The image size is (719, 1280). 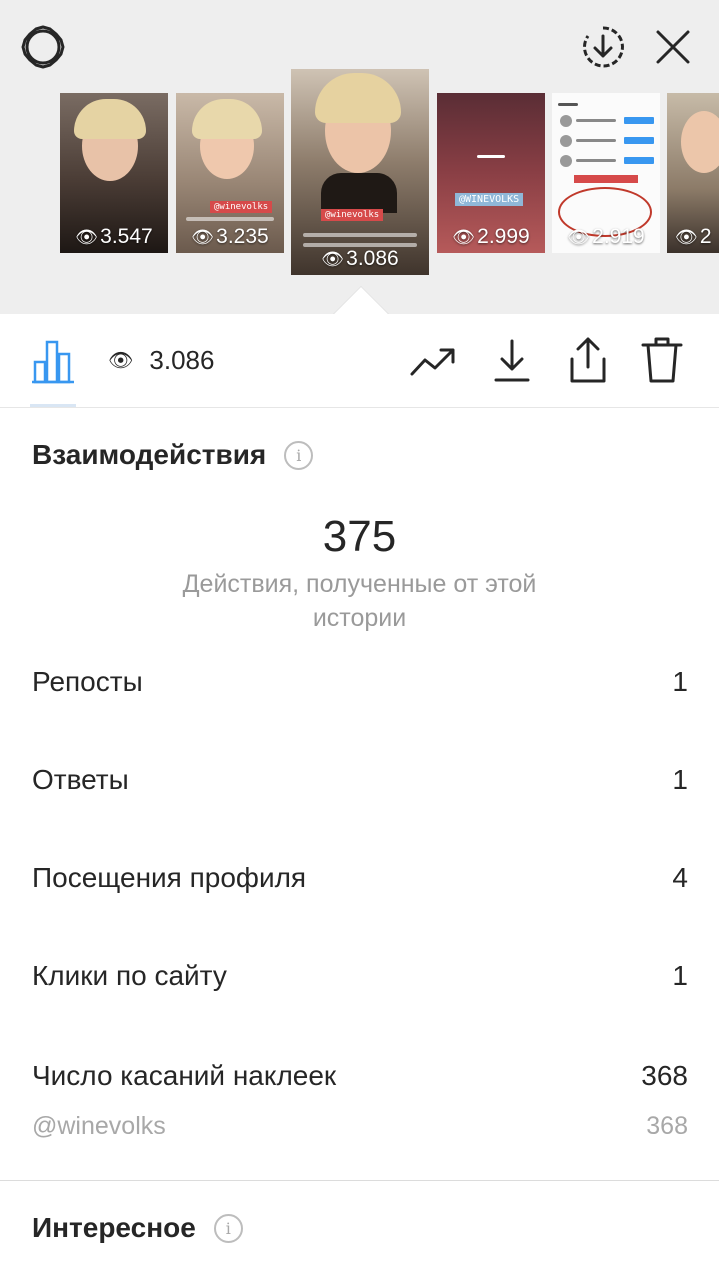 I want to click on story-sticker-tag: @WINEVOLKS, so click(x=489, y=199).